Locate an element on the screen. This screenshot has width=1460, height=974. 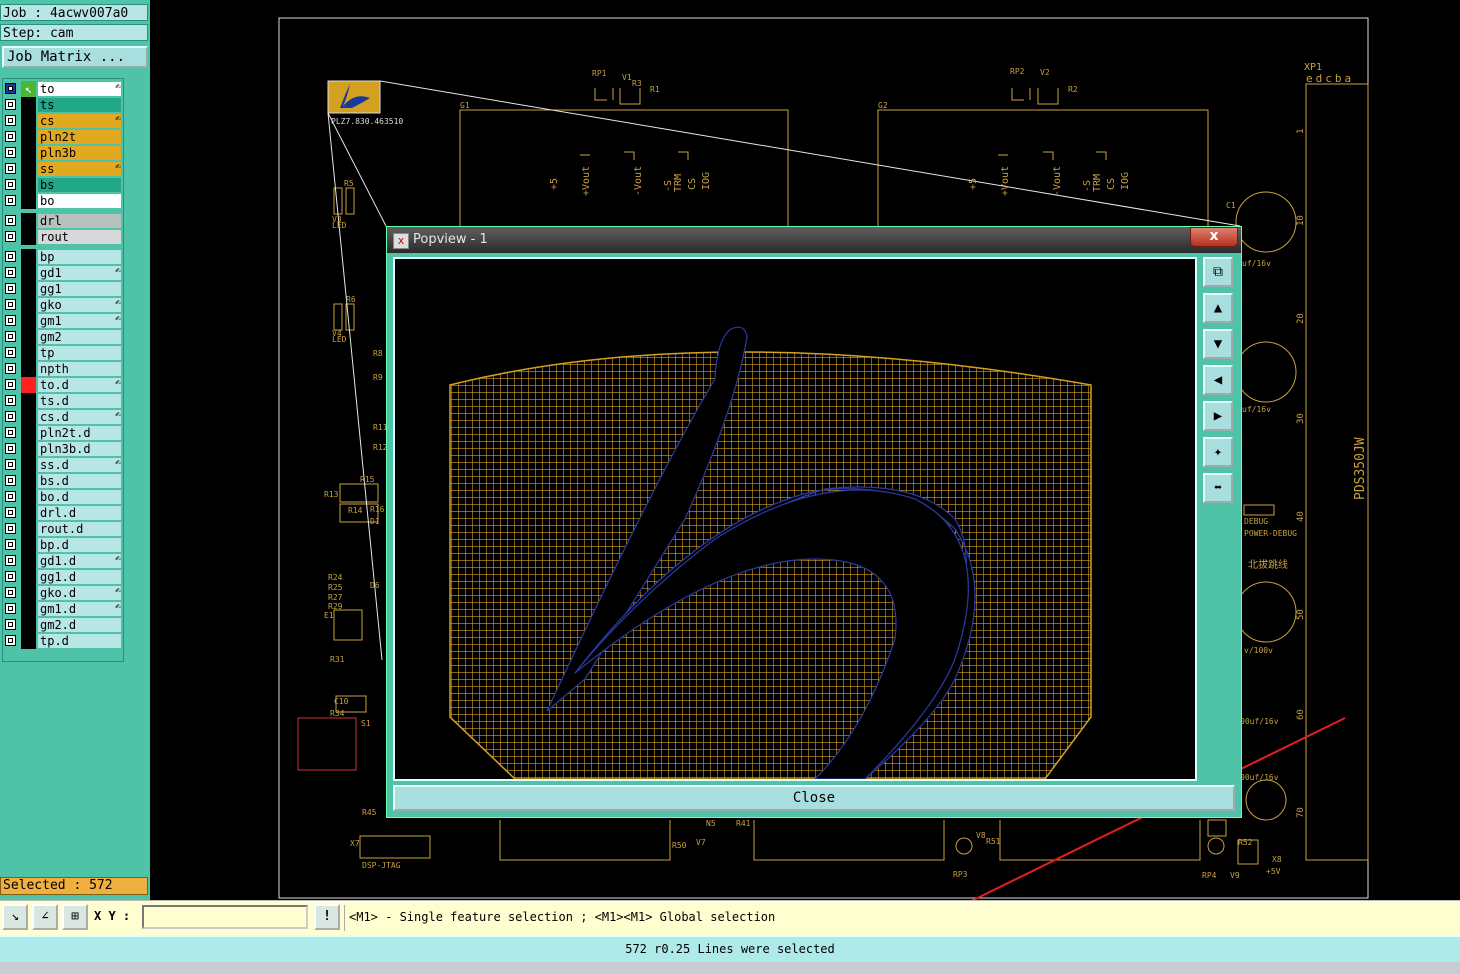
layer-name: tp.d is located at coordinates (79, 641).